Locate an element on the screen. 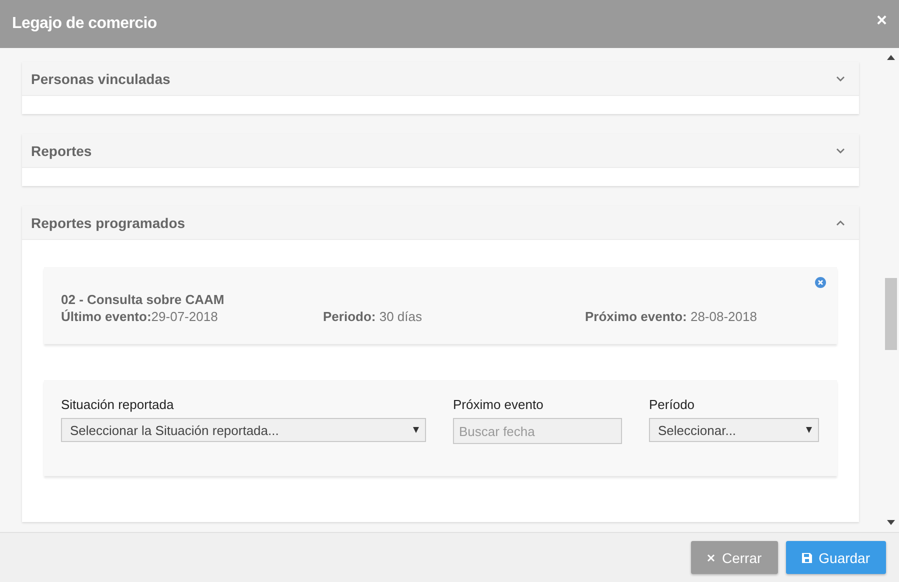 This screenshot has height=582, width=899. floppy-icon is located at coordinates (807, 557).